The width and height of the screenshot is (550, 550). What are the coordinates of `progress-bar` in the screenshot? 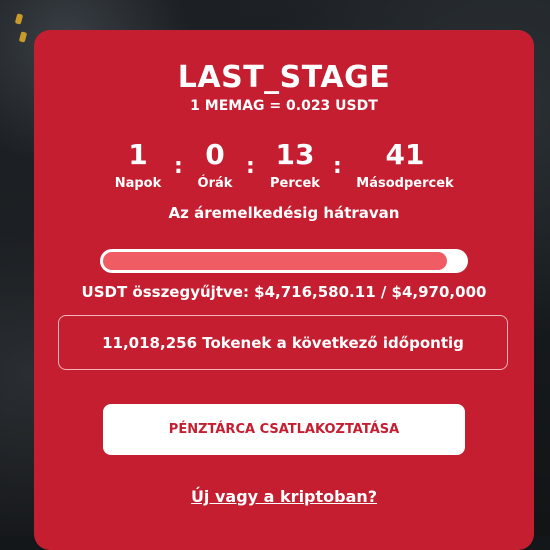 It's located at (284, 261).